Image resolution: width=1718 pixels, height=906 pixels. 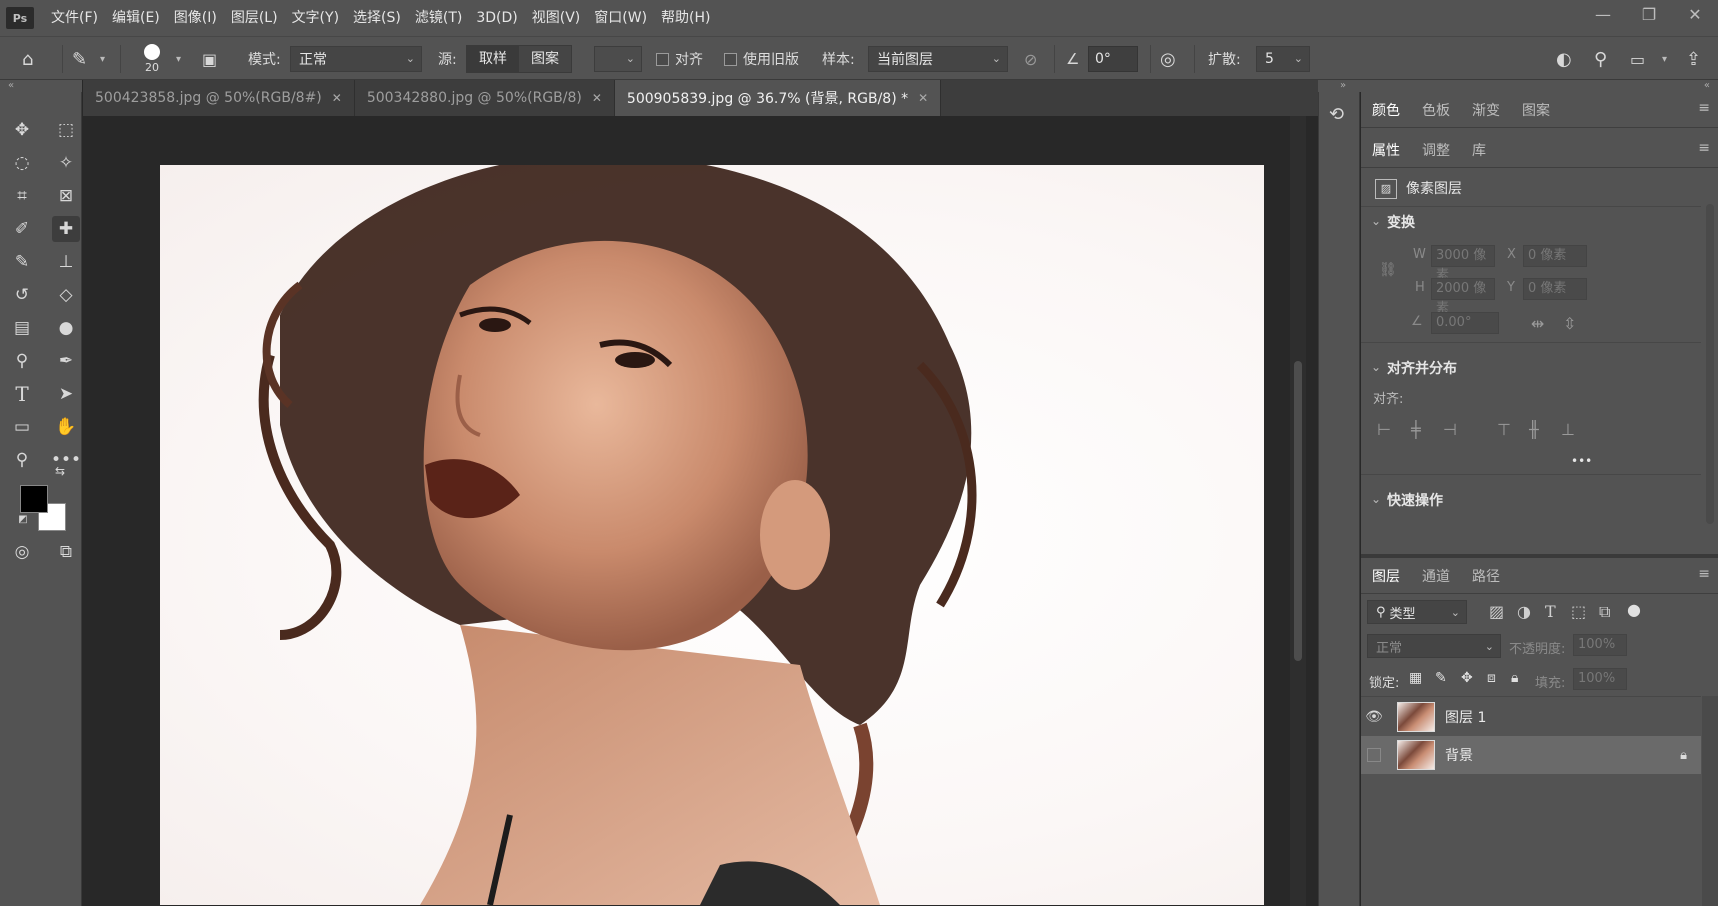 What do you see at coordinates (1710, 801) in the screenshot?
I see `layers-scrollbar` at bounding box center [1710, 801].